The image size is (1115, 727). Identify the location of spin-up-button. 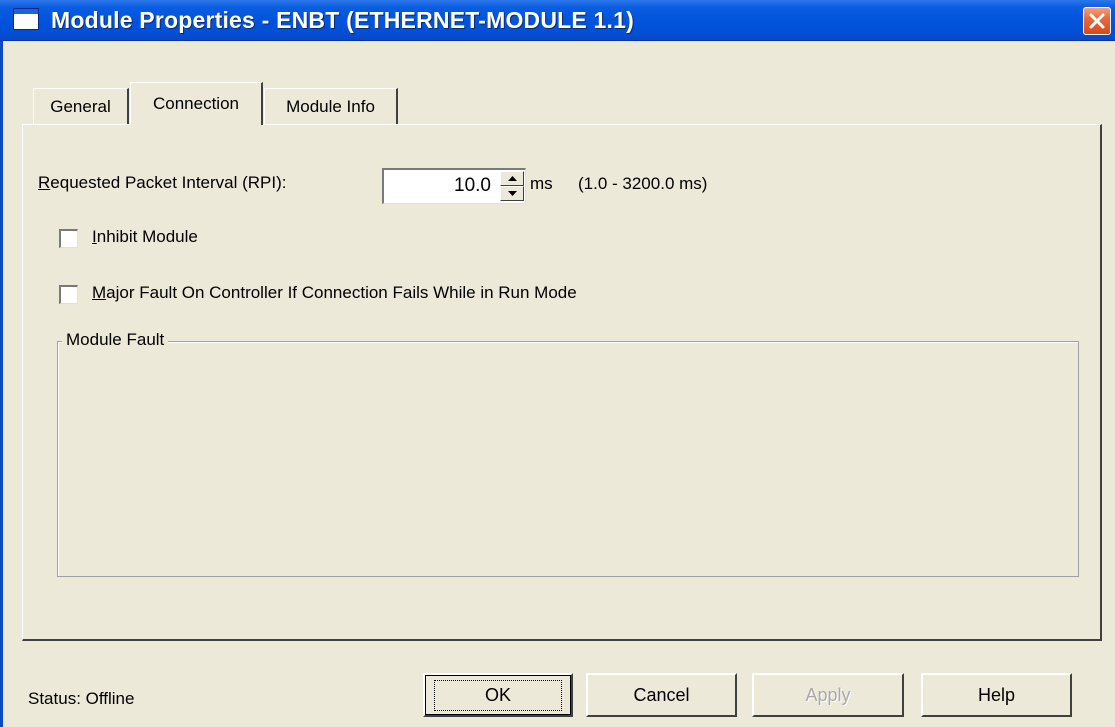
(512, 178).